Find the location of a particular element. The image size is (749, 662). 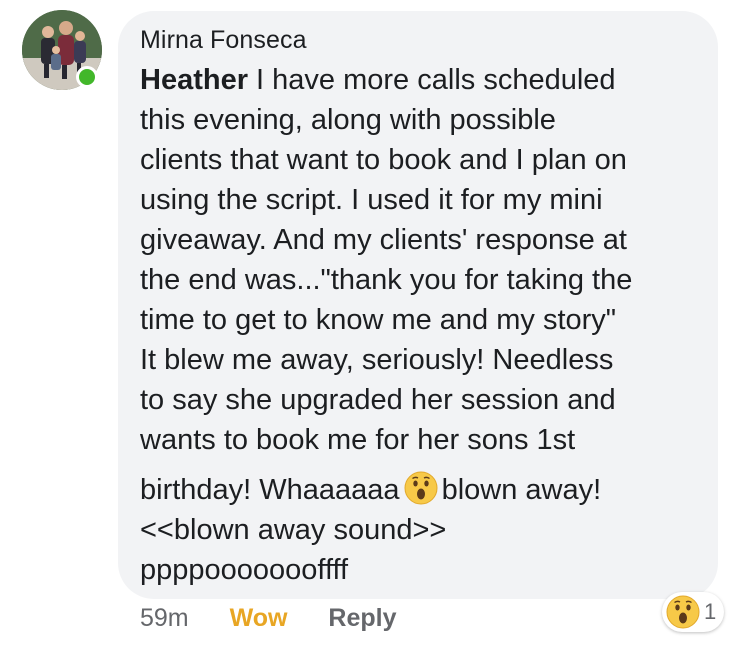

comment-line: <<blown away sound>> is located at coordinates (293, 530).